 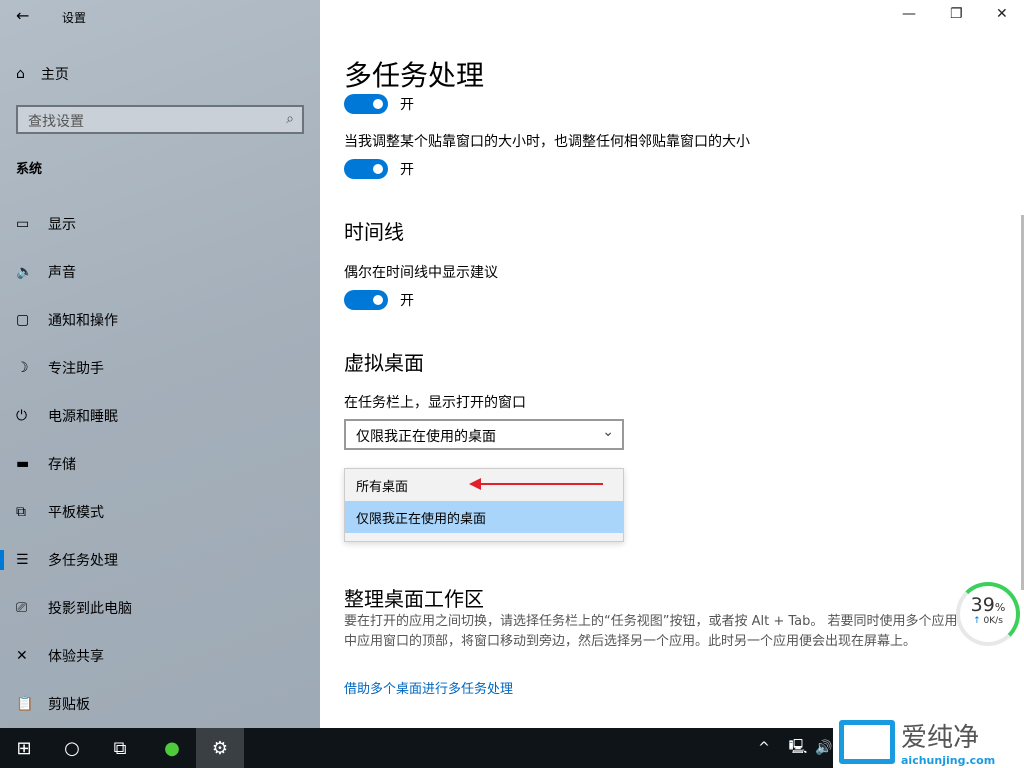 What do you see at coordinates (384, 363) in the screenshot?
I see `virtual-desktop-heading: 虚拟桌面` at bounding box center [384, 363].